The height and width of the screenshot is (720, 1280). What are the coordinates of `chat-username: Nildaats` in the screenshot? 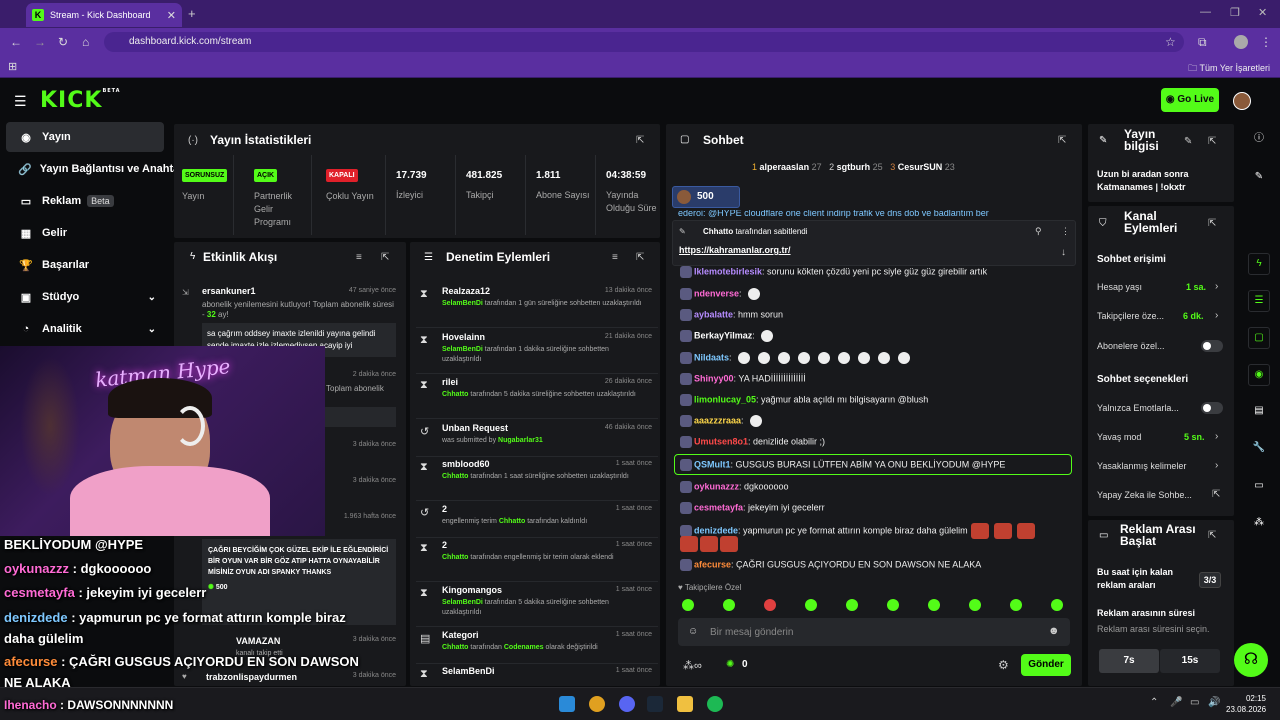 It's located at (711, 357).